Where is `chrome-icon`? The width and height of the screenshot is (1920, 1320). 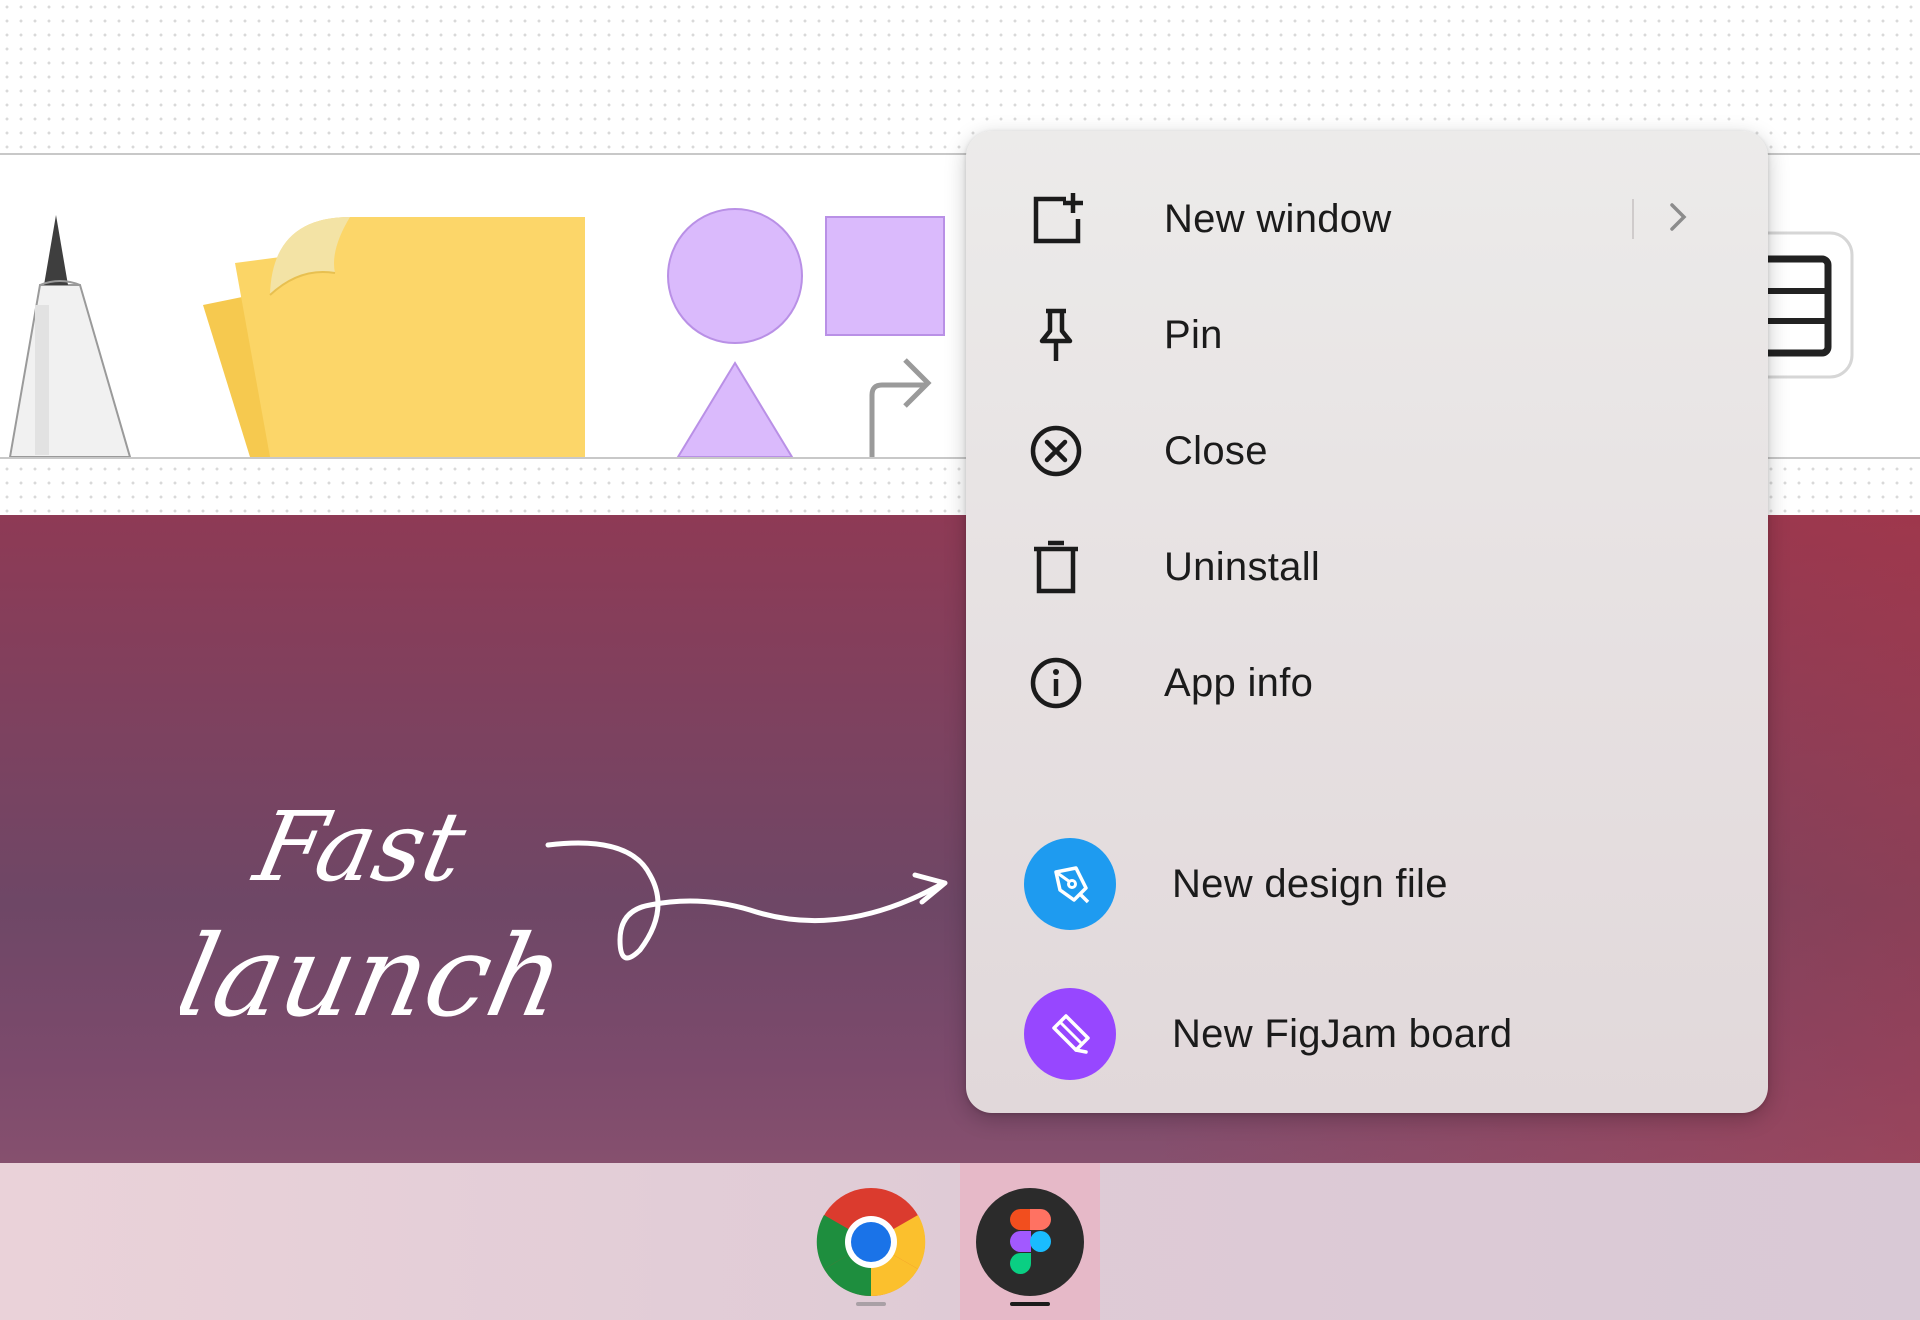
chrome-icon is located at coordinates (871, 1241).